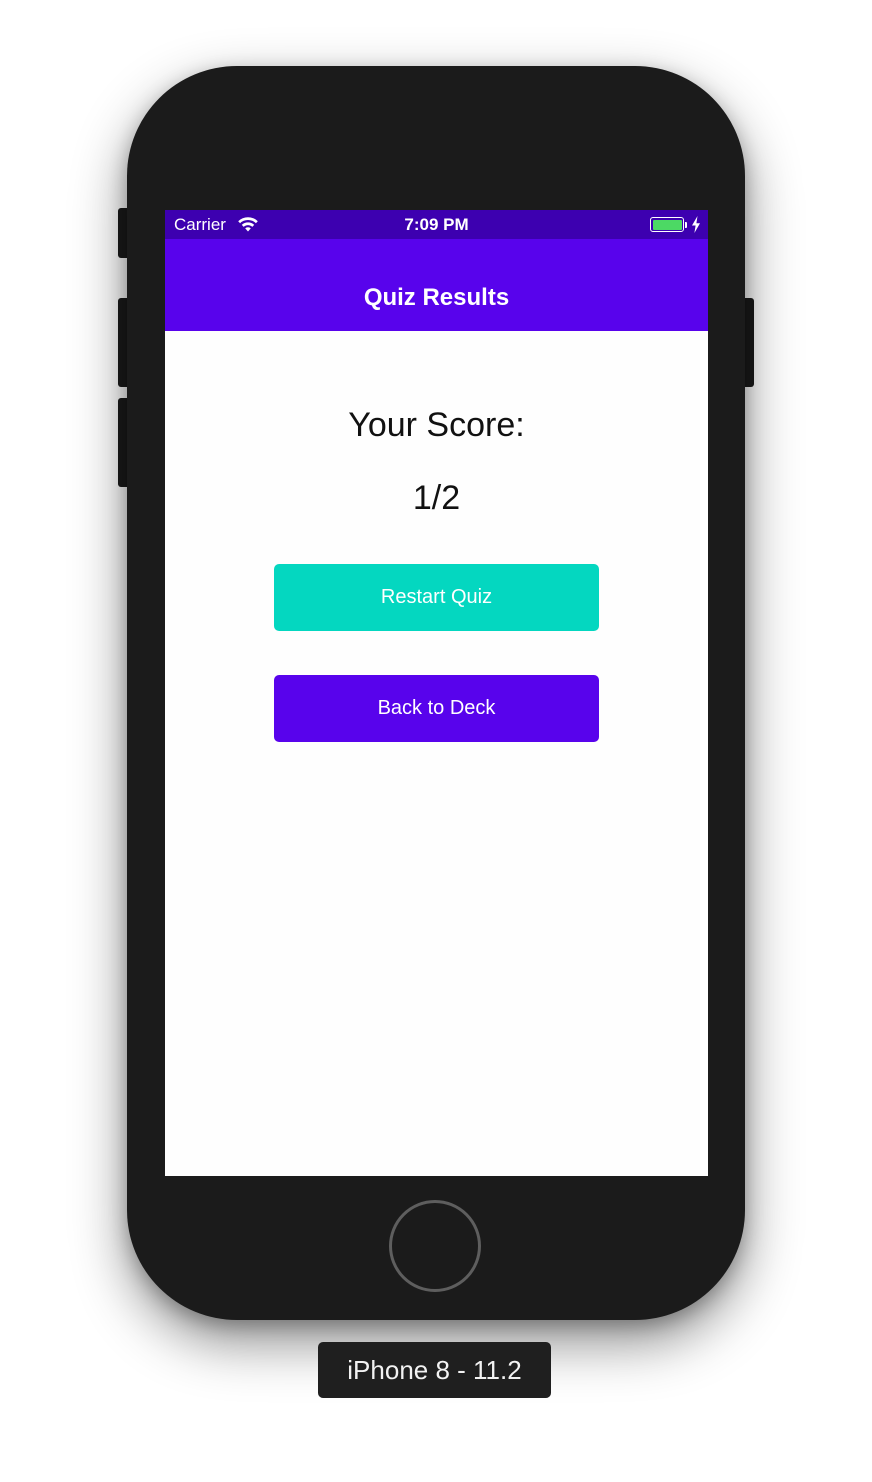  I want to click on device-label-text: iPhone 8 - 11.2, so click(434, 1369).